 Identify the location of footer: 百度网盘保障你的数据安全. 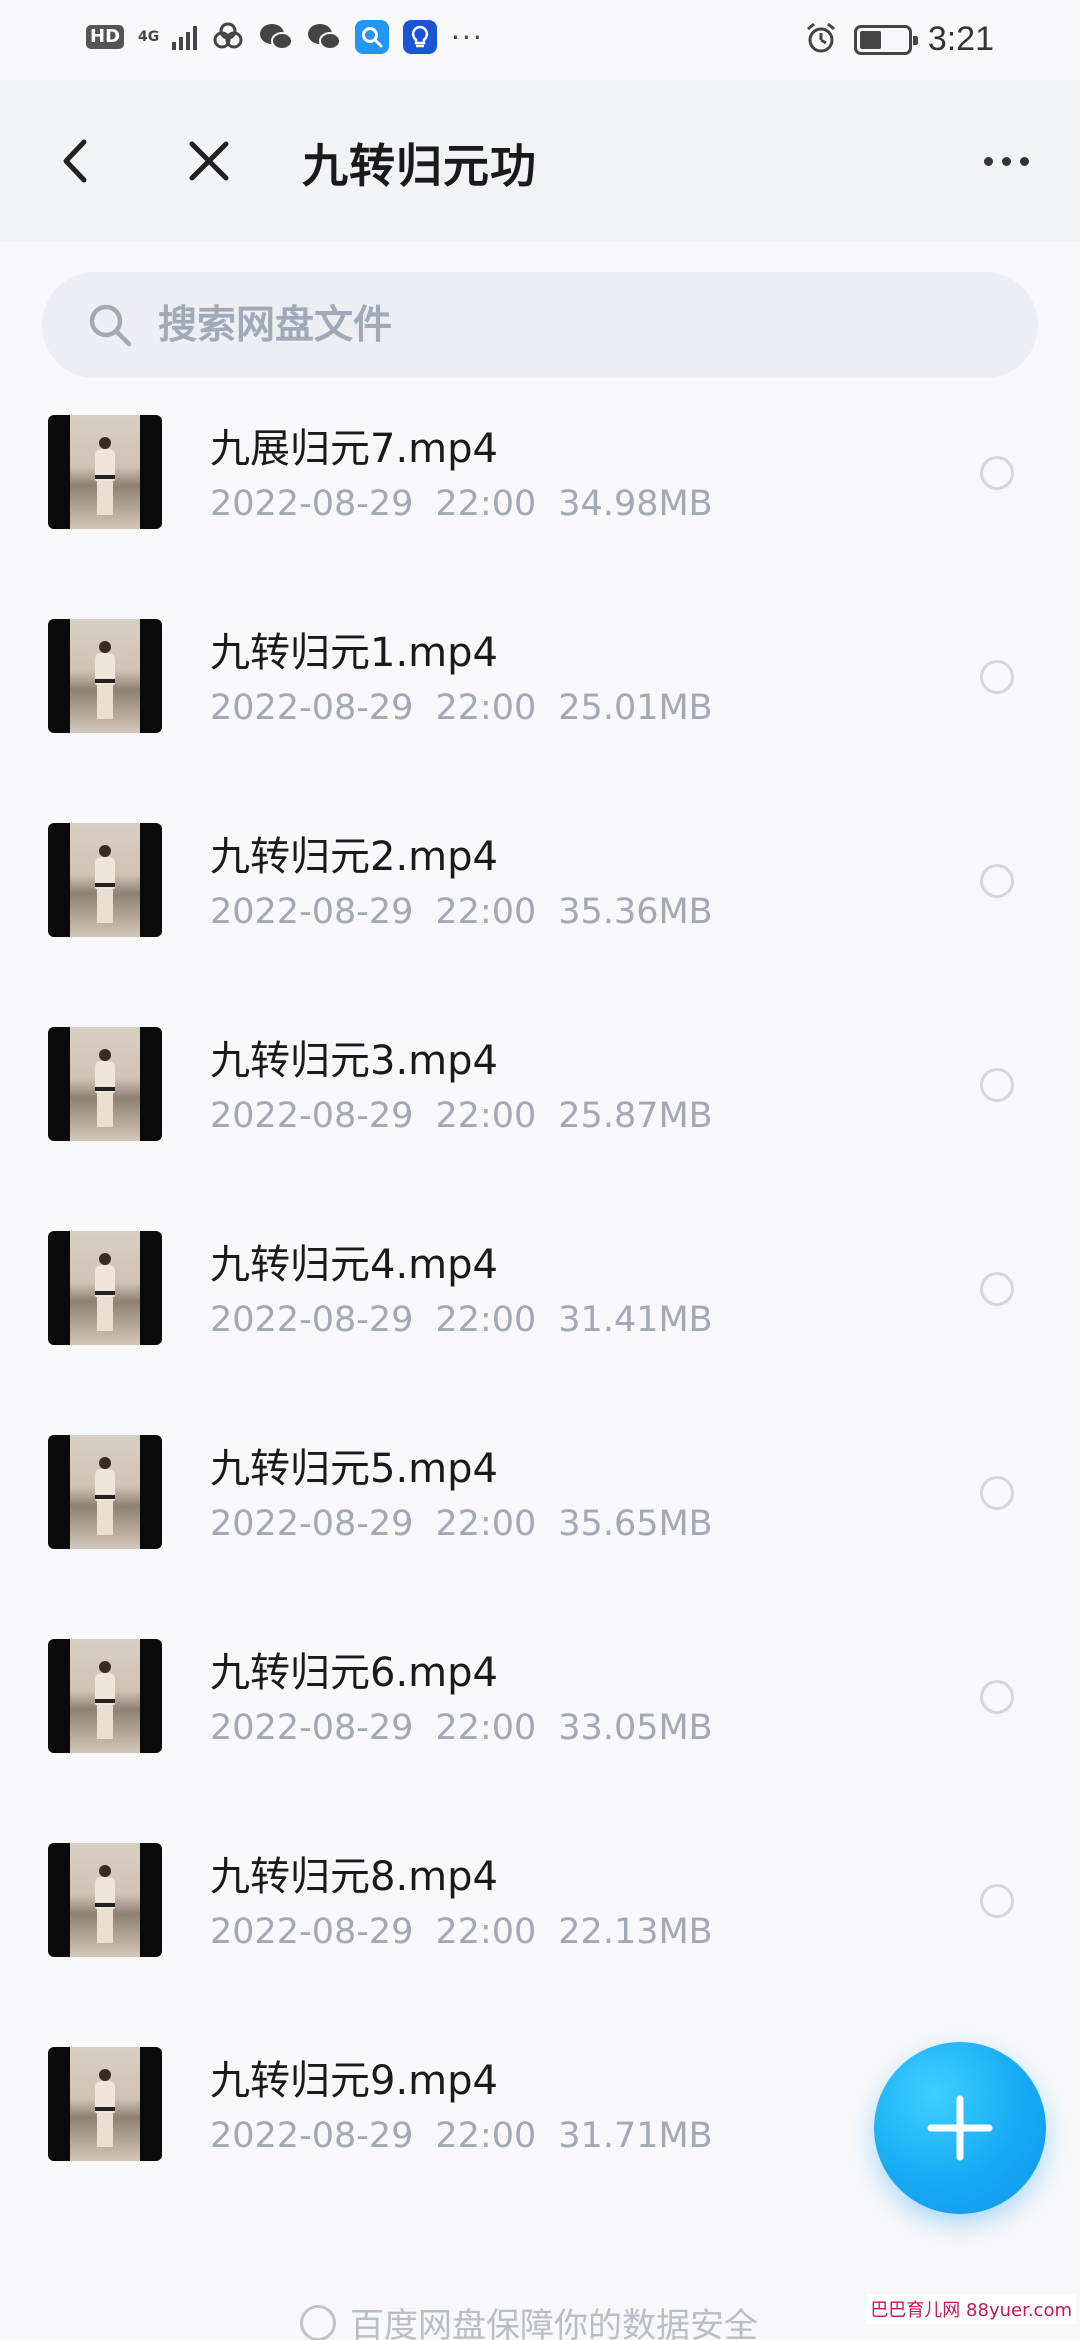
(529, 2319).